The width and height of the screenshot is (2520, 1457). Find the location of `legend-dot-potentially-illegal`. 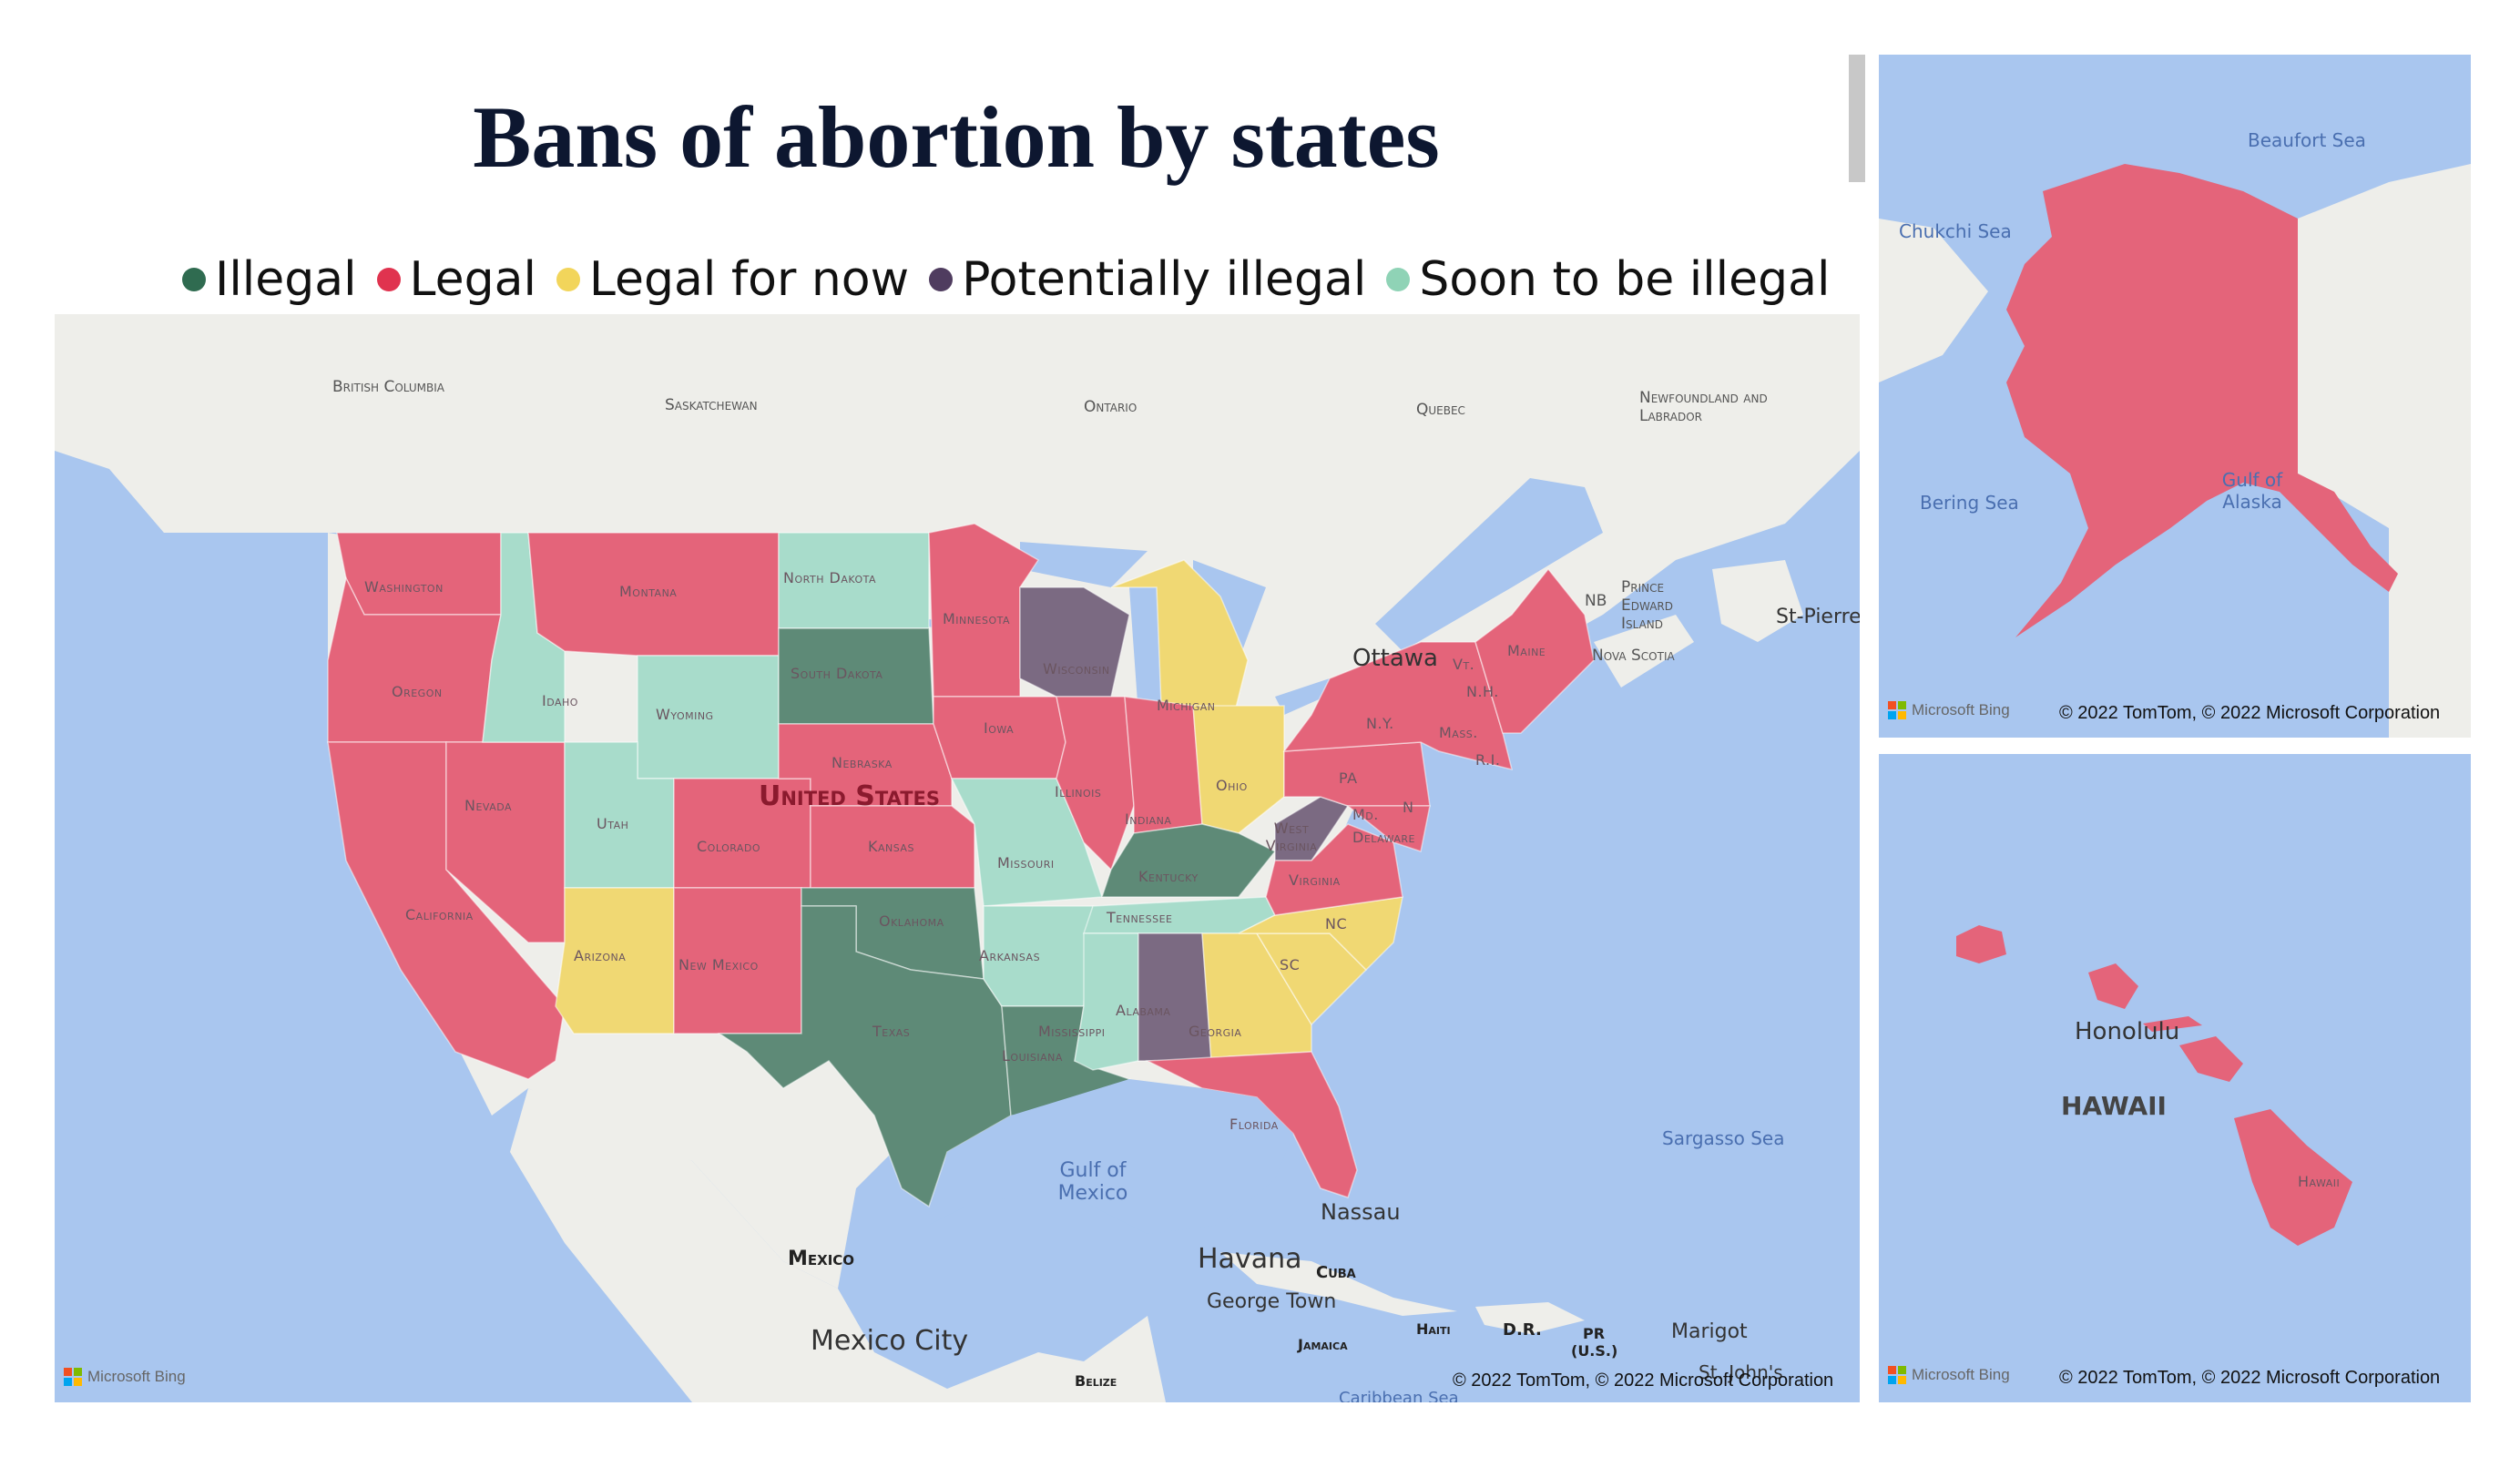

legend-dot-potentially-illegal is located at coordinates (941, 279).